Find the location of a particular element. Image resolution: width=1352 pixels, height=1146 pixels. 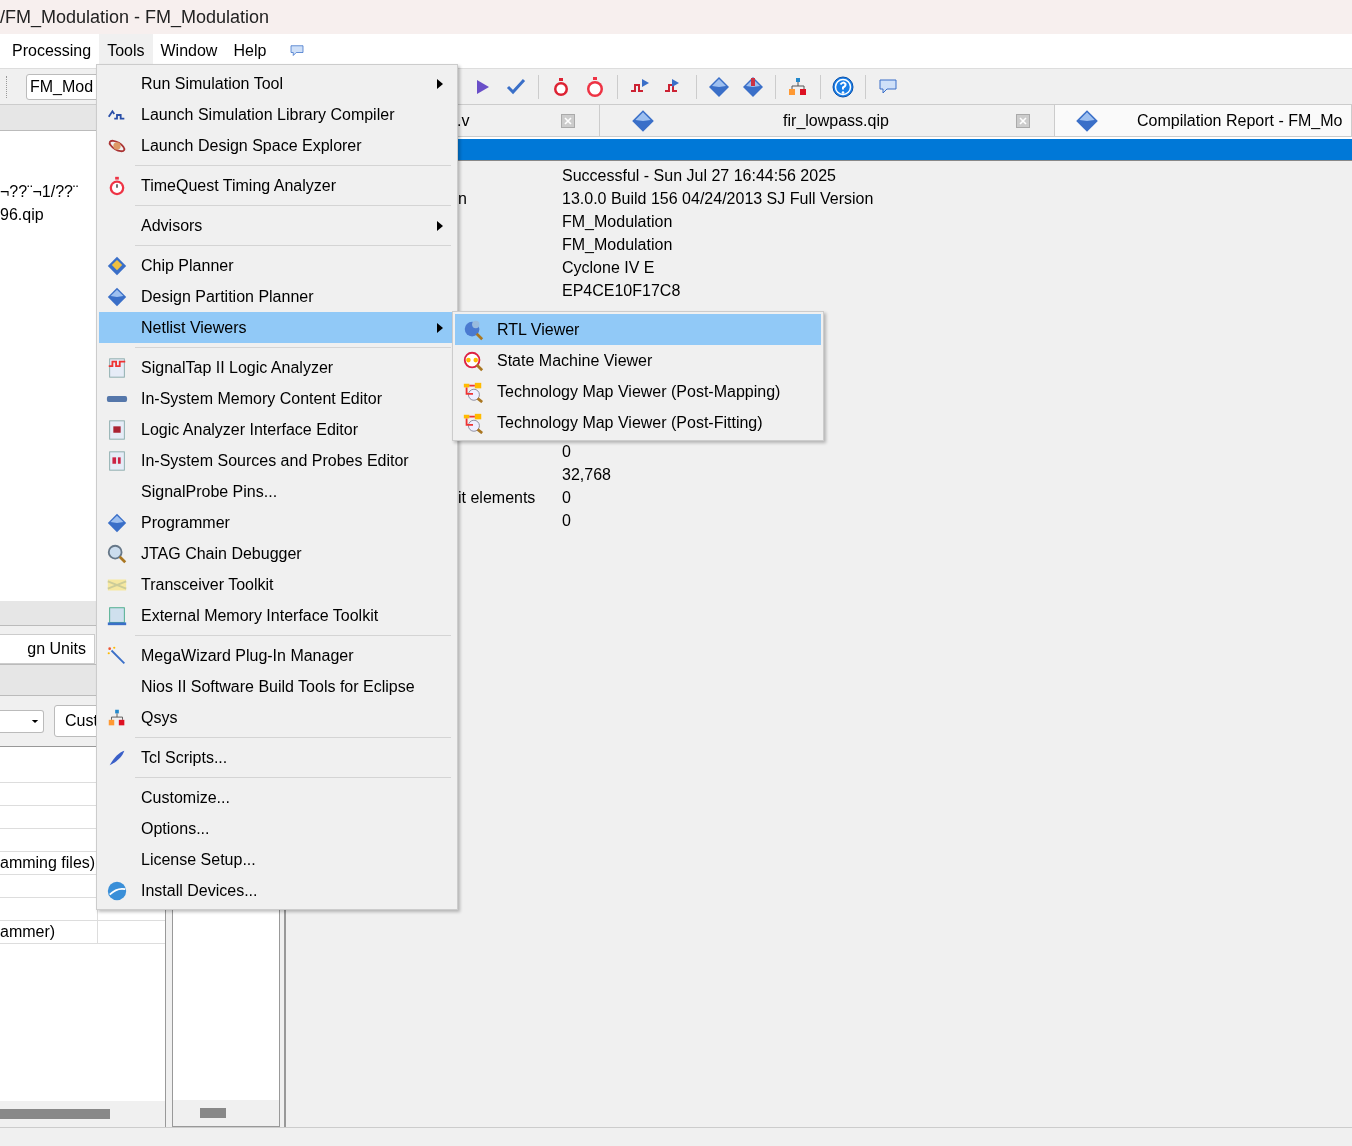

report-label: n is located at coordinates (462, 198).